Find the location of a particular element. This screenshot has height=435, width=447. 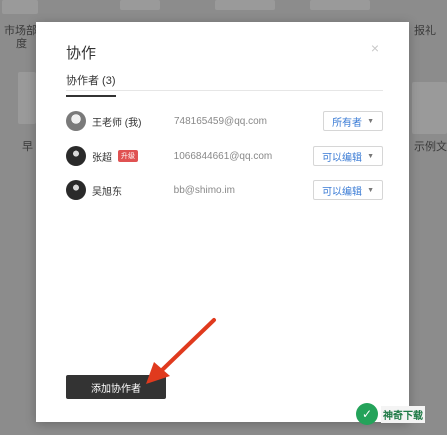

collaborator-name: 王老师 (我) is located at coordinates (133, 121).